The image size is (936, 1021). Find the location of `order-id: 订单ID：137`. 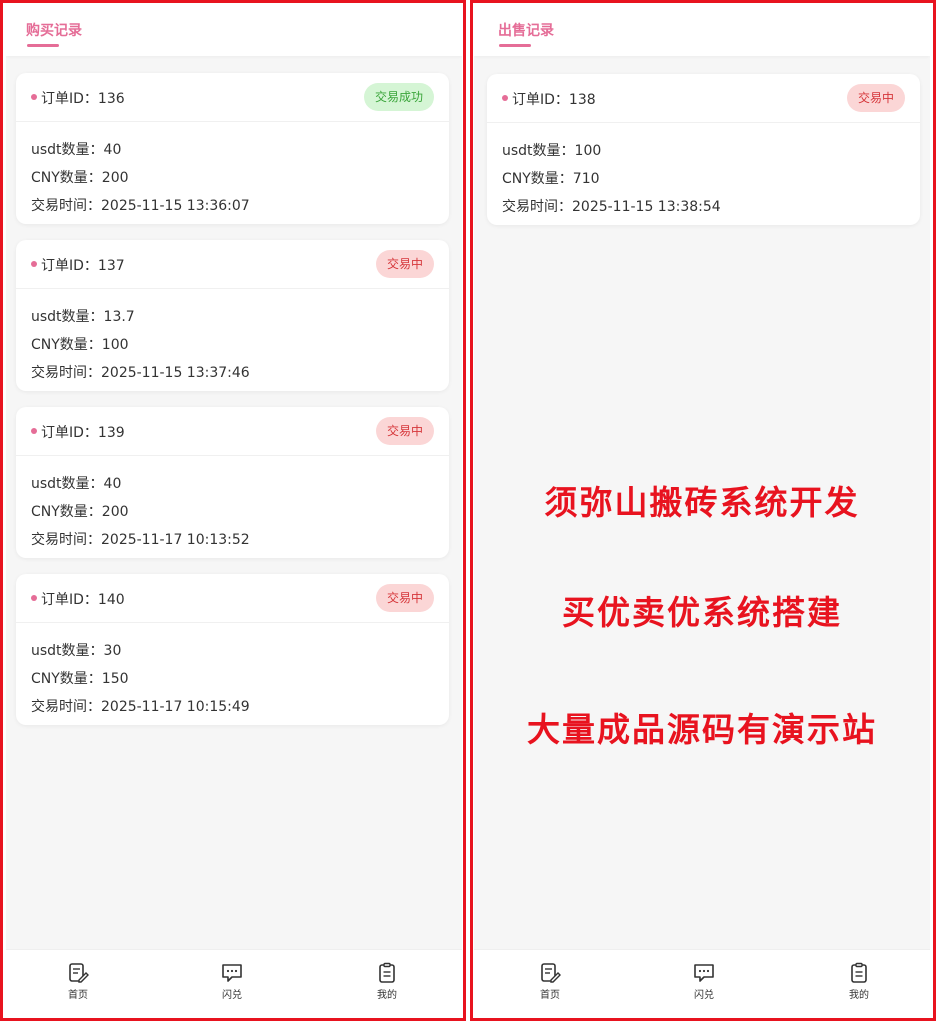

order-id: 订单ID：137 is located at coordinates (83, 266).